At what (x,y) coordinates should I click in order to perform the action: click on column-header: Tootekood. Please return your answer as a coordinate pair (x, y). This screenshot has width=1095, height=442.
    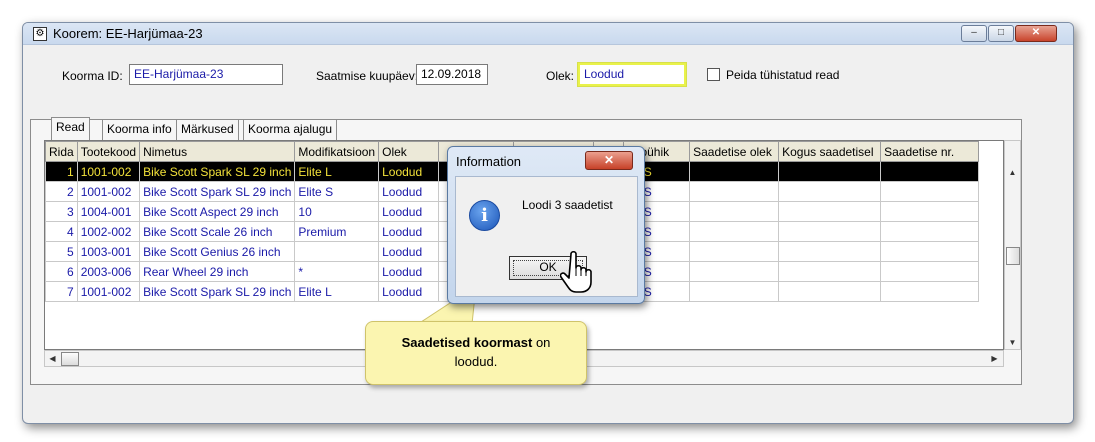
    Looking at the image, I should click on (108, 151).